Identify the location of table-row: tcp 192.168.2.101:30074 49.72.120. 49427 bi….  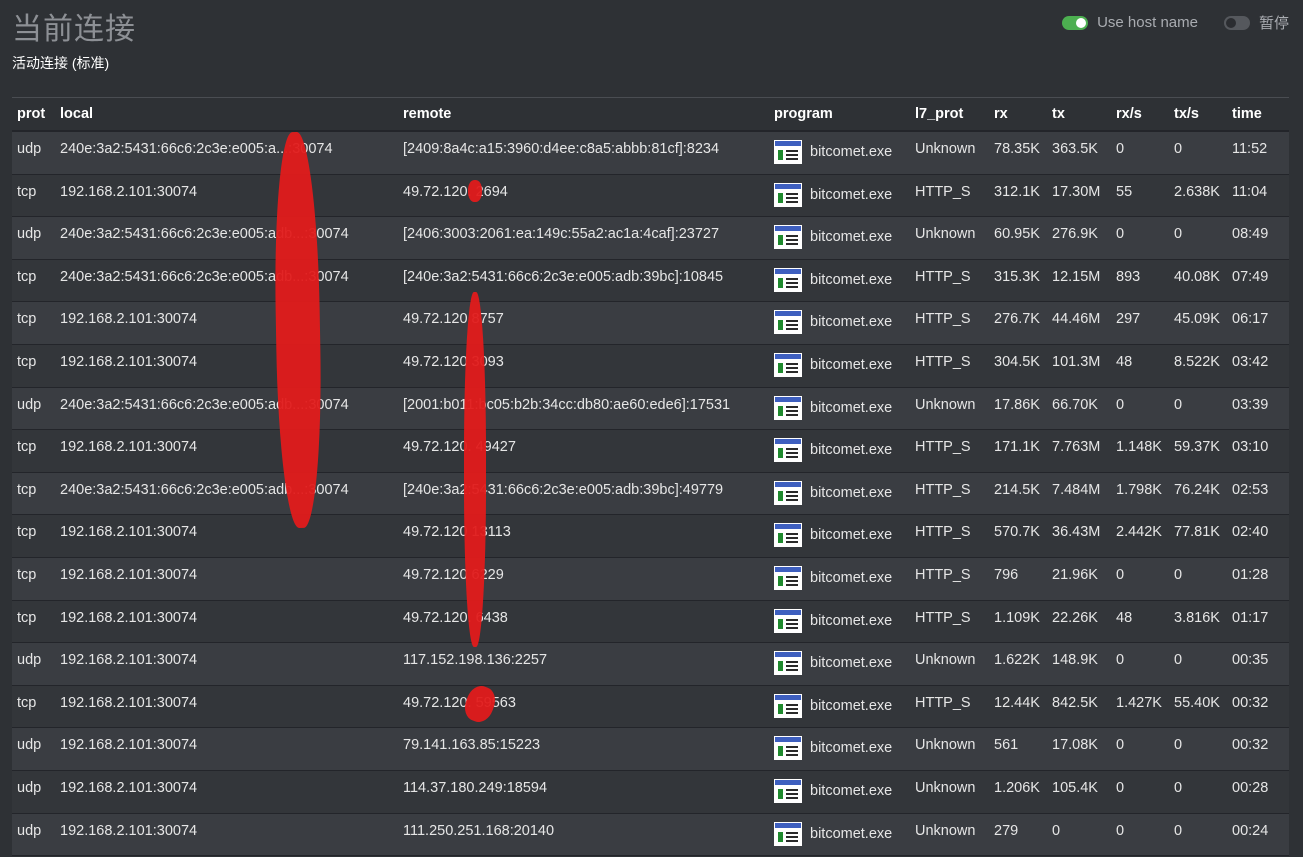
(650, 451).